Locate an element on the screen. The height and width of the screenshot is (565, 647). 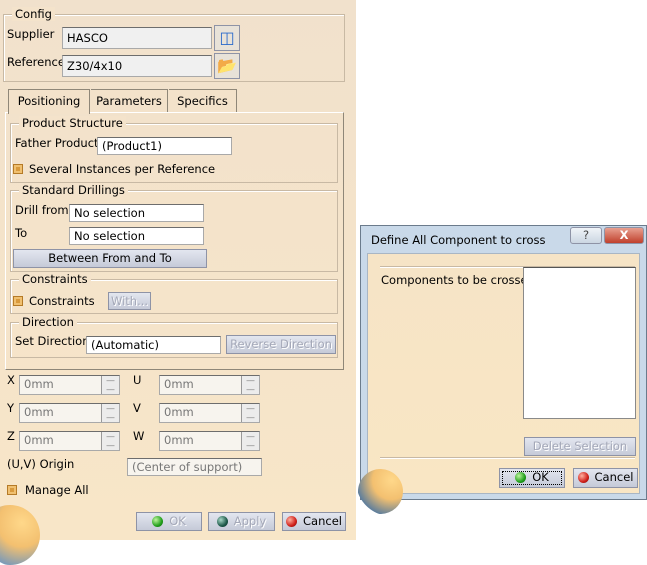
w-value: 0mm is located at coordinates (179, 440).